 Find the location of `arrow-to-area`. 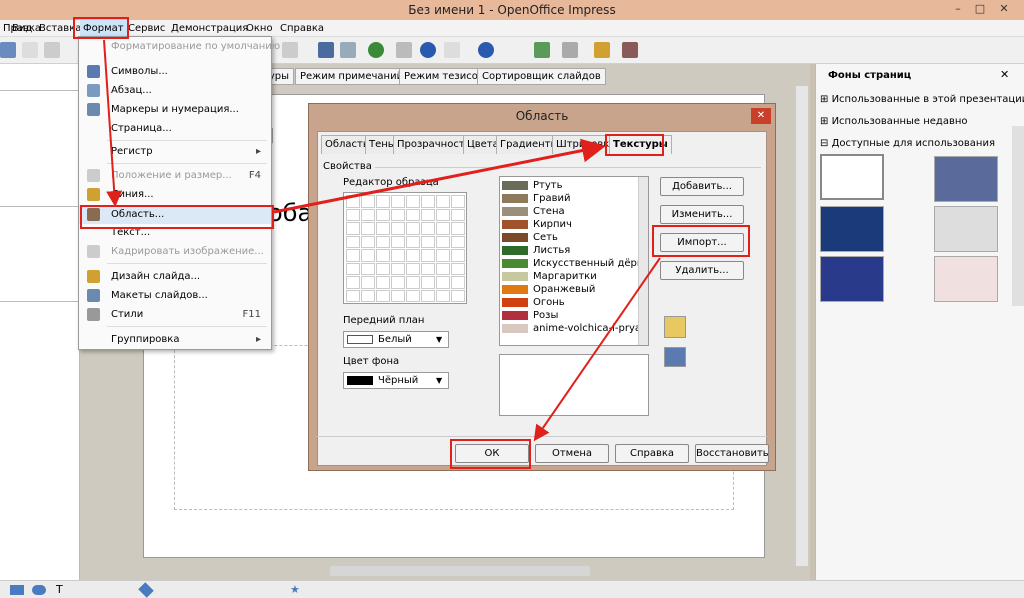

arrow-to-area is located at coordinates (113, 123).